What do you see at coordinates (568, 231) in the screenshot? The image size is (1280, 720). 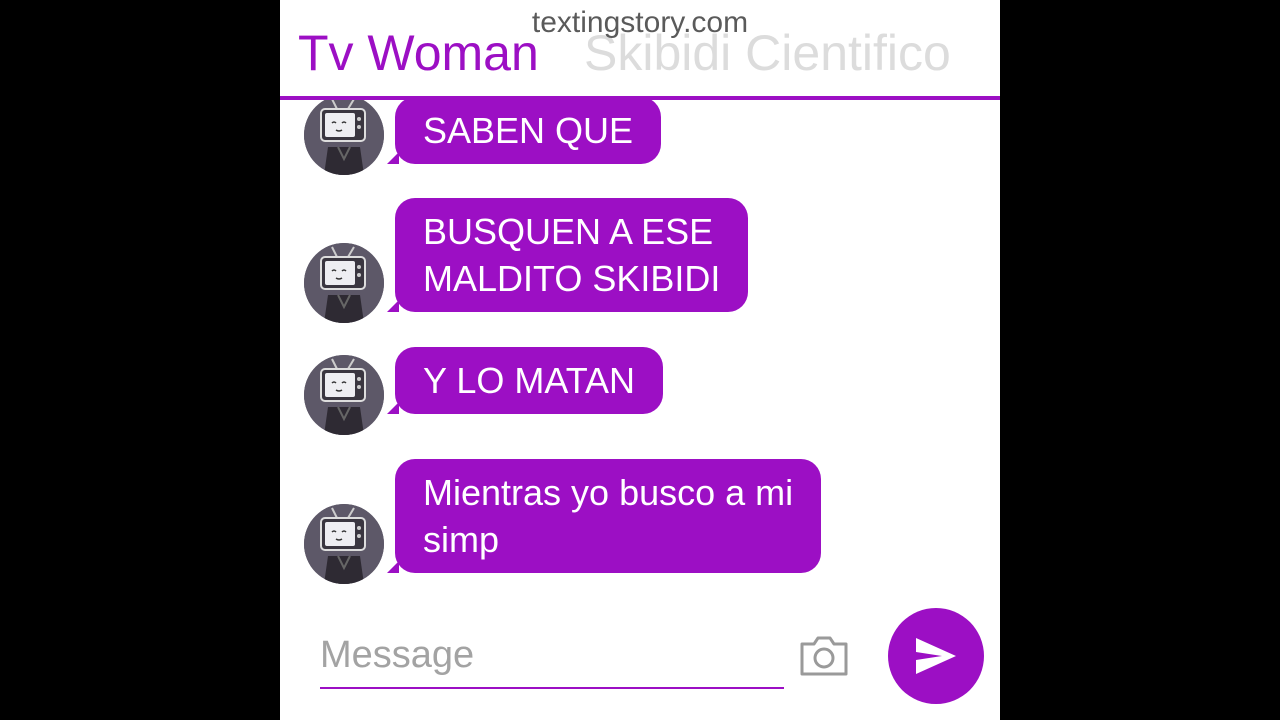 I see `message-text-line: BUSQUEN A ESE` at bounding box center [568, 231].